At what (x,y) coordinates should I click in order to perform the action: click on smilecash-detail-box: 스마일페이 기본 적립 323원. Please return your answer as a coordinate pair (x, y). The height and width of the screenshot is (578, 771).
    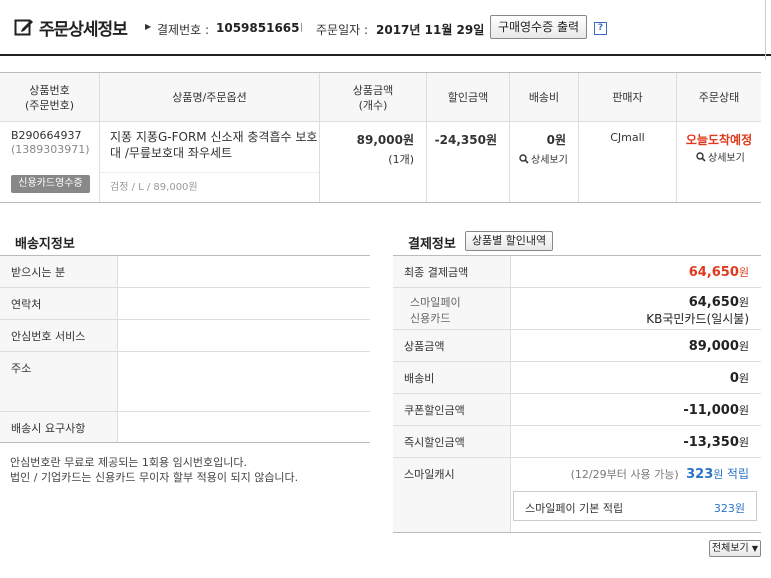
    Looking at the image, I should click on (635, 506).